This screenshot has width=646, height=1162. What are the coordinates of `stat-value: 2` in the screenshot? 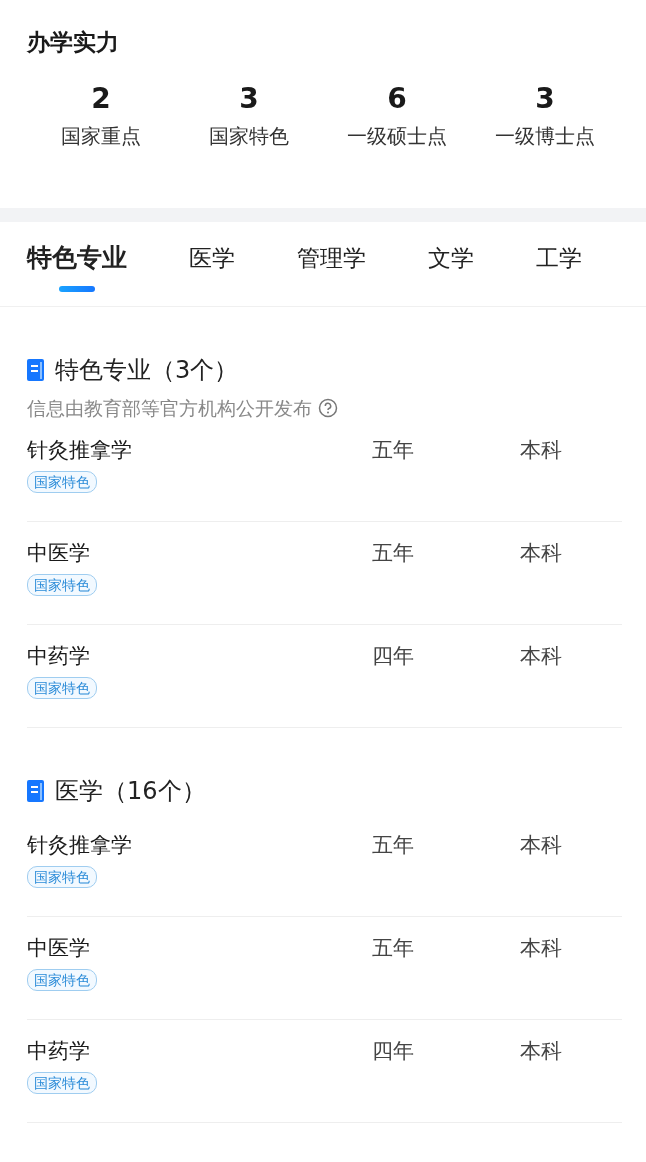 It's located at (101, 99).